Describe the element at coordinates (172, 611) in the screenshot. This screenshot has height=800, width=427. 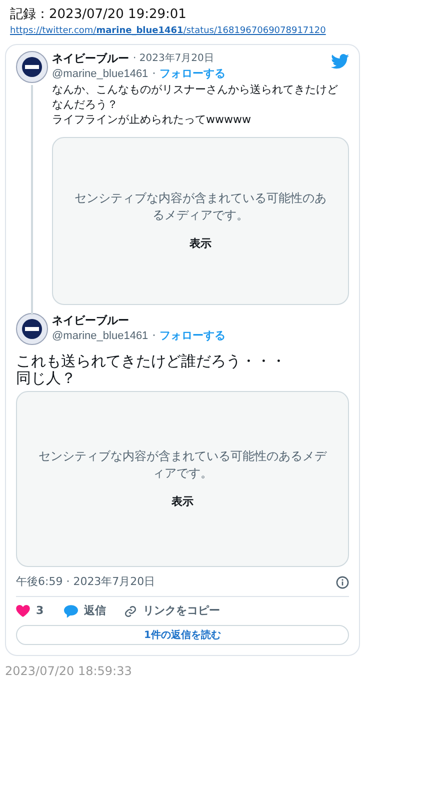
I see `copy-link-button: リンクをコピー` at that location.